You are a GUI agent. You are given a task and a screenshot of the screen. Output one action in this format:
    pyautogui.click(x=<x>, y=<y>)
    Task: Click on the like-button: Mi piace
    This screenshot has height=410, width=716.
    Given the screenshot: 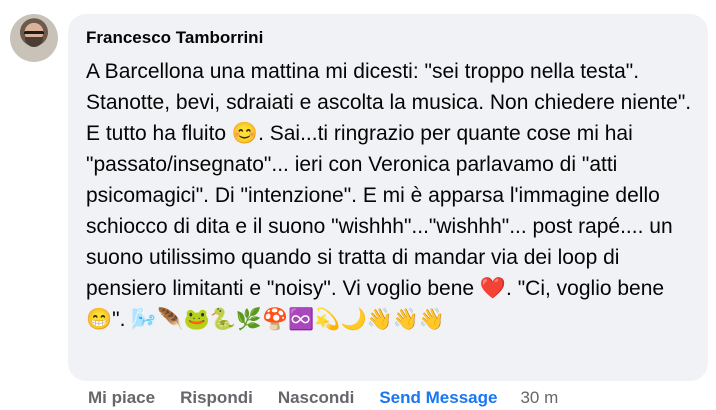 What is the action you would take?
    pyautogui.click(x=121, y=398)
    